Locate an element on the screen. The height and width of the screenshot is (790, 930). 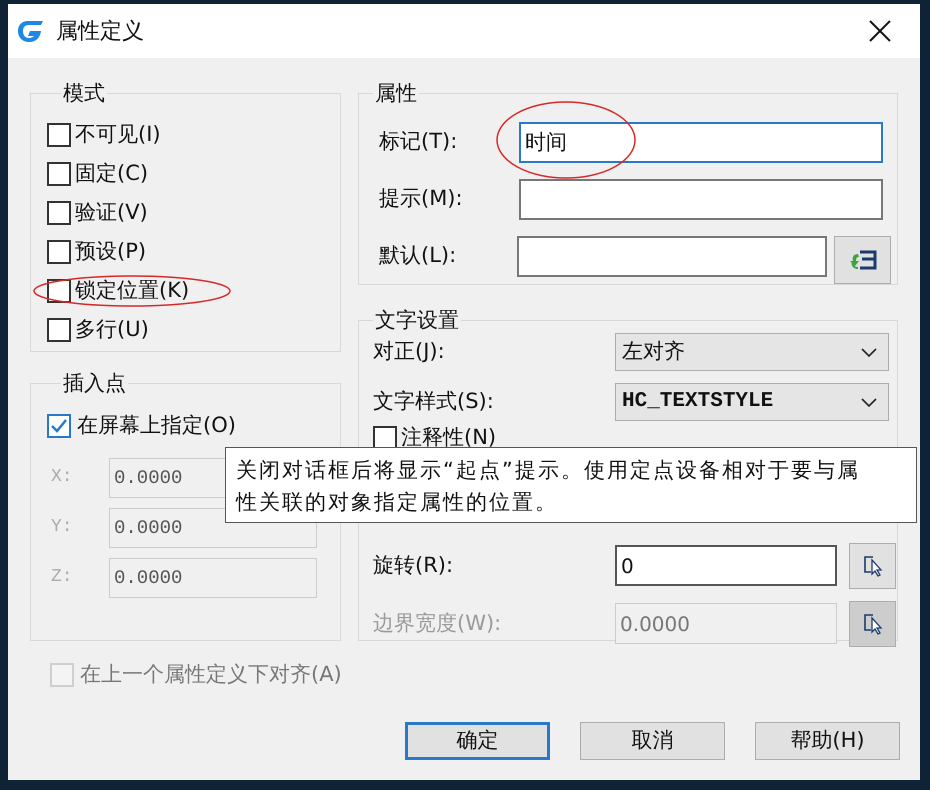
field-label: 旋转(R): is located at coordinates (413, 565).